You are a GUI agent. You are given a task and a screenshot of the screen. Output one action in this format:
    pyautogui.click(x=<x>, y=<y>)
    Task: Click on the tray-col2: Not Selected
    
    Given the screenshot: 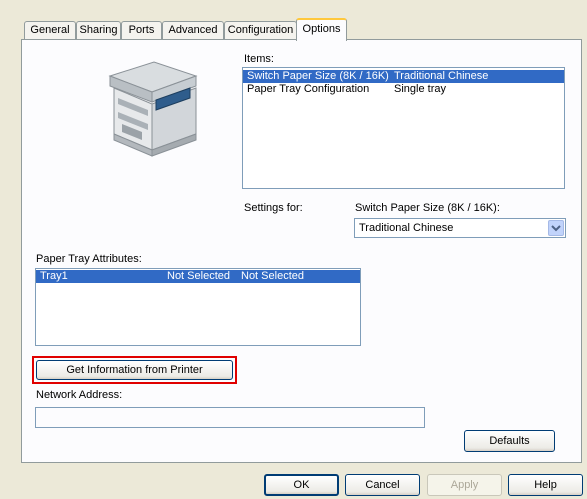 What is the action you would take?
    pyautogui.click(x=272, y=276)
    